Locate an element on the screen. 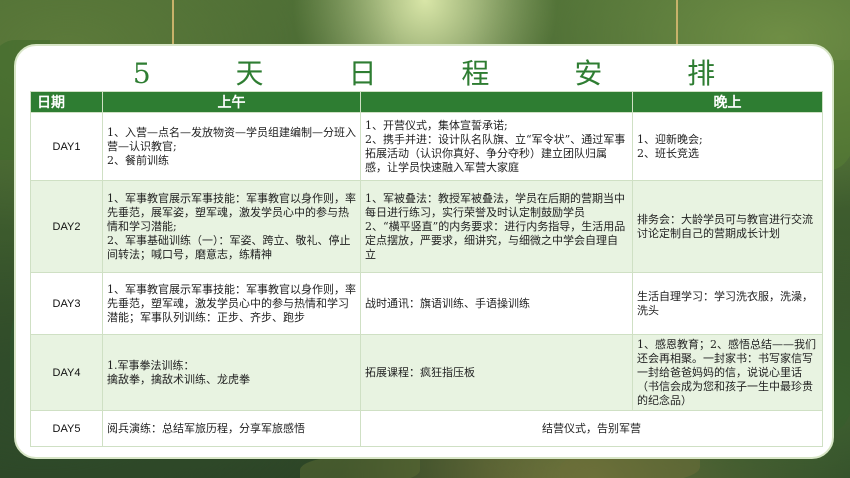  morning-cell: 1.军事拳法训练： 擒敌拳，擒敌术训练、龙虎拳 is located at coordinates (231, 372).